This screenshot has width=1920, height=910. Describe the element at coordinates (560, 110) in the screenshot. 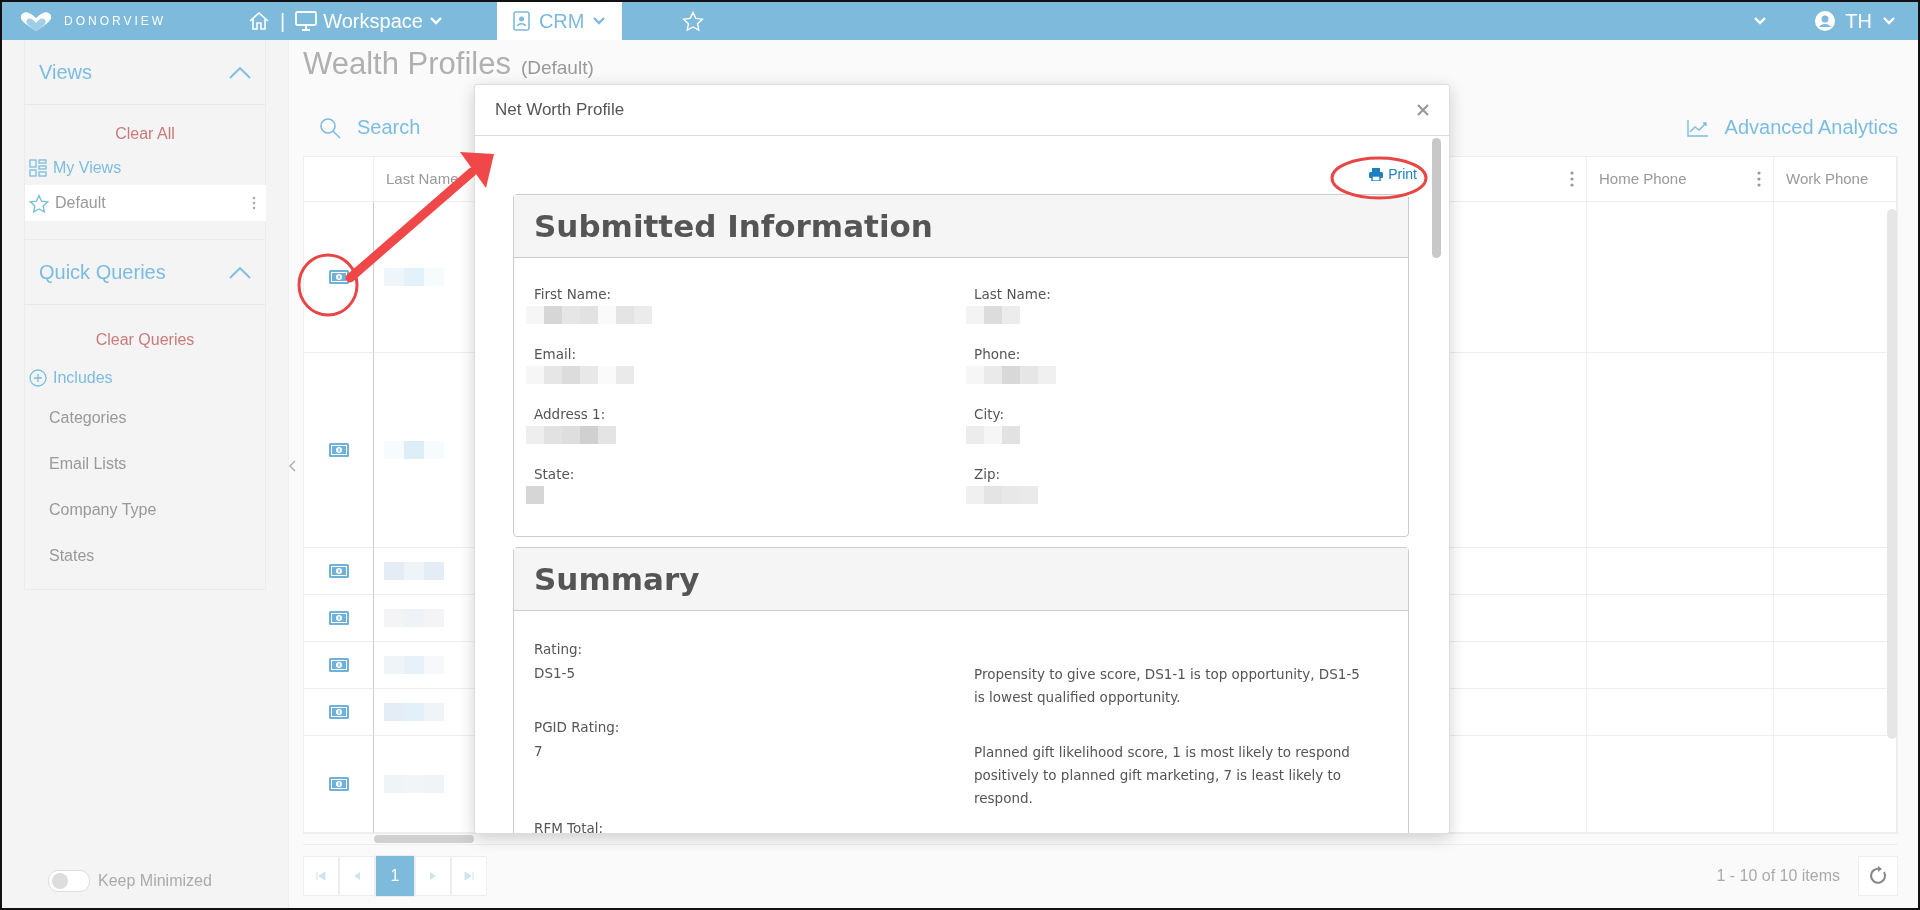

I see `dialog-title: Net Worth Profile` at that location.